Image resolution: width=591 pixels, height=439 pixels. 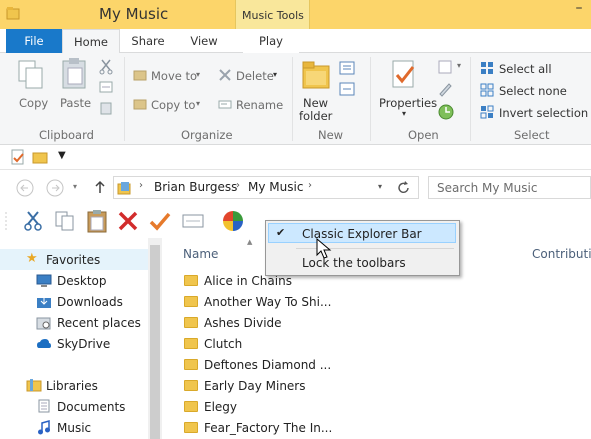 What do you see at coordinates (198, 74) in the screenshot?
I see `move-to-dropdown-icon: ▾` at bounding box center [198, 74].